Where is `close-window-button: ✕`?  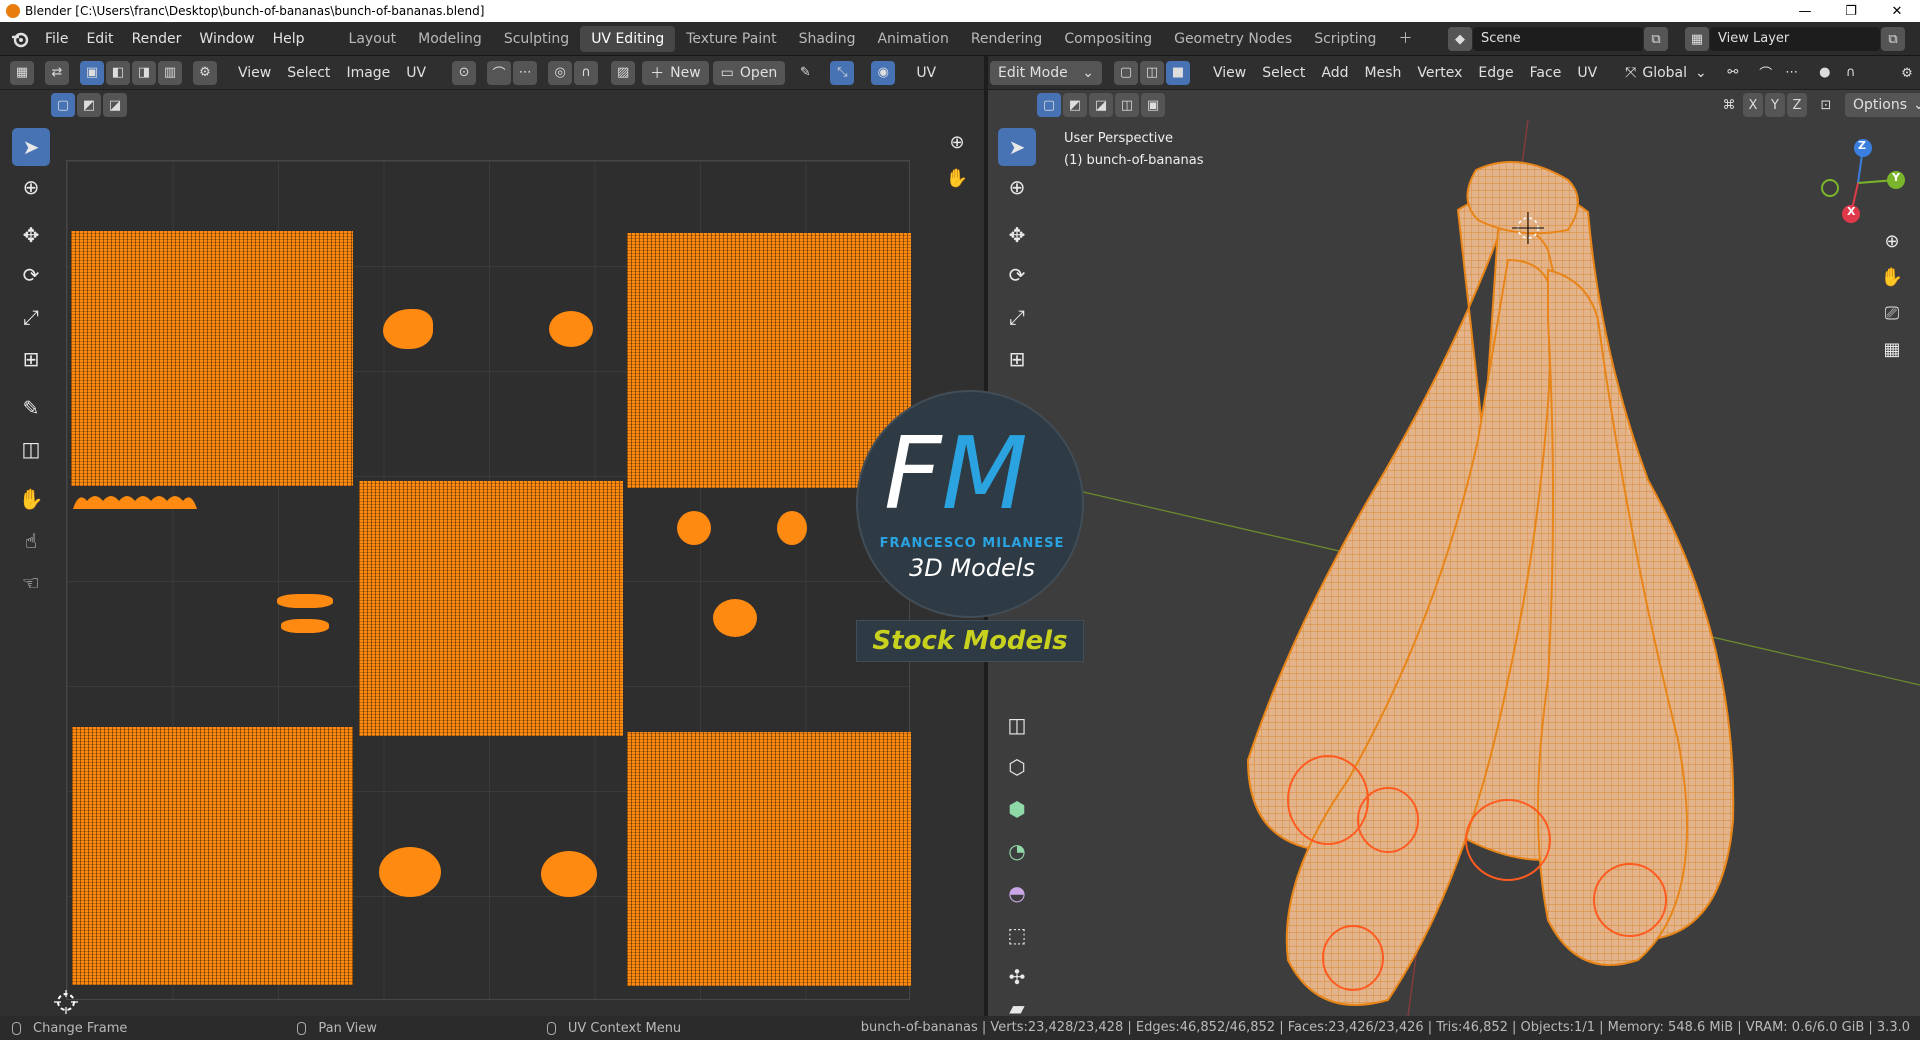 close-window-button: ✕ is located at coordinates (1897, 11).